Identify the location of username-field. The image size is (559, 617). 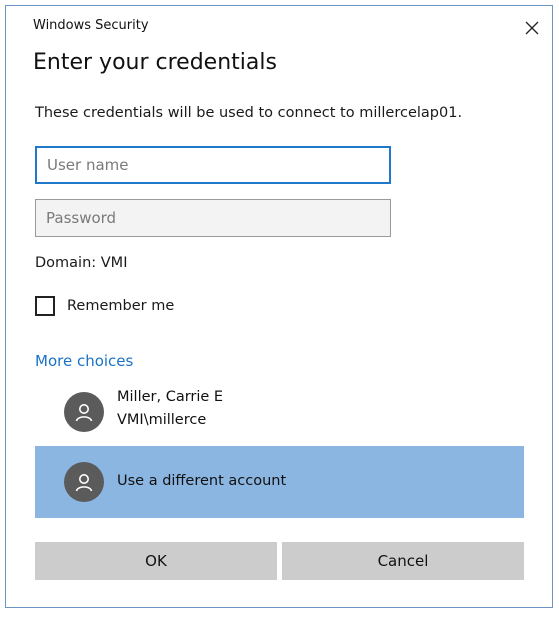
(213, 165).